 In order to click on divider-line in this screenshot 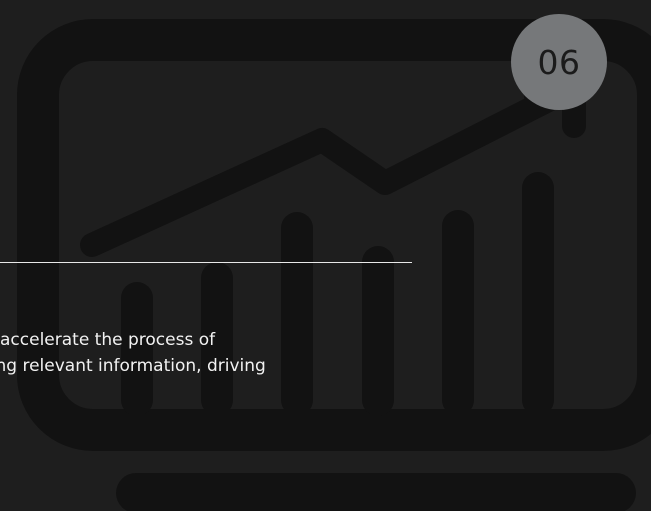, I will do `click(206, 262)`.